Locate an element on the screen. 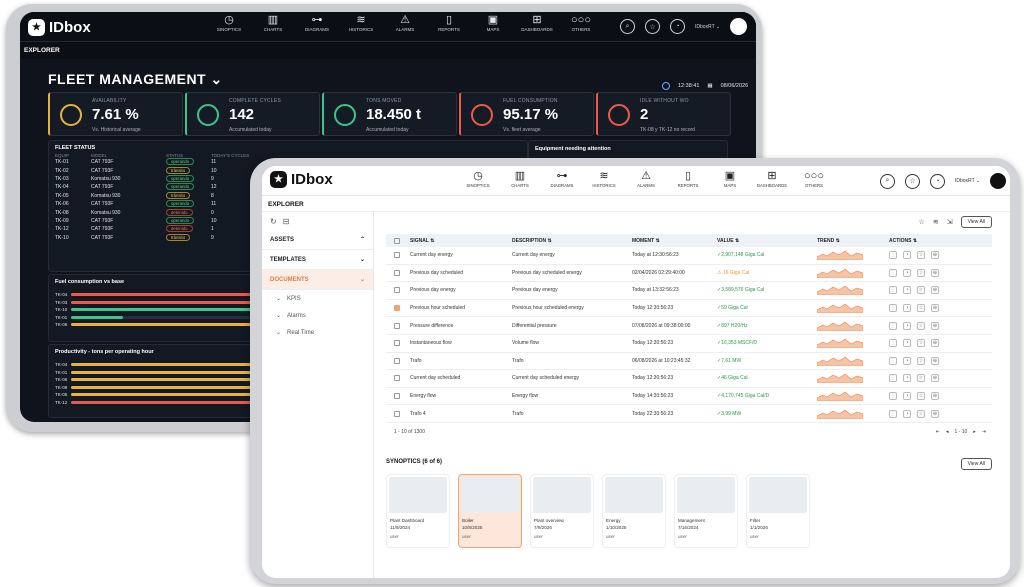 This screenshot has height=587, width=1024. synoptic-card: Energy 1/10/2025 user is located at coordinates (634, 511).